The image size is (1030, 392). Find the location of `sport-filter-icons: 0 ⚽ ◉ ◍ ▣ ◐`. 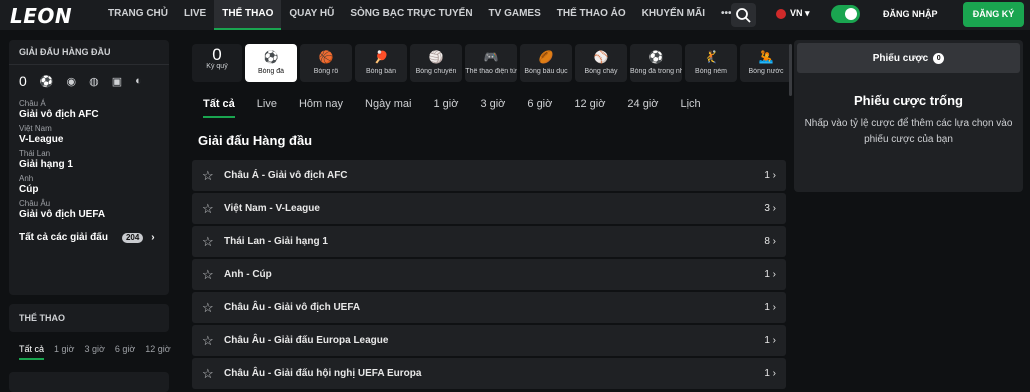

sport-filter-icons: 0 ⚽ ◉ ◍ ▣ ◐ is located at coordinates (89, 80).